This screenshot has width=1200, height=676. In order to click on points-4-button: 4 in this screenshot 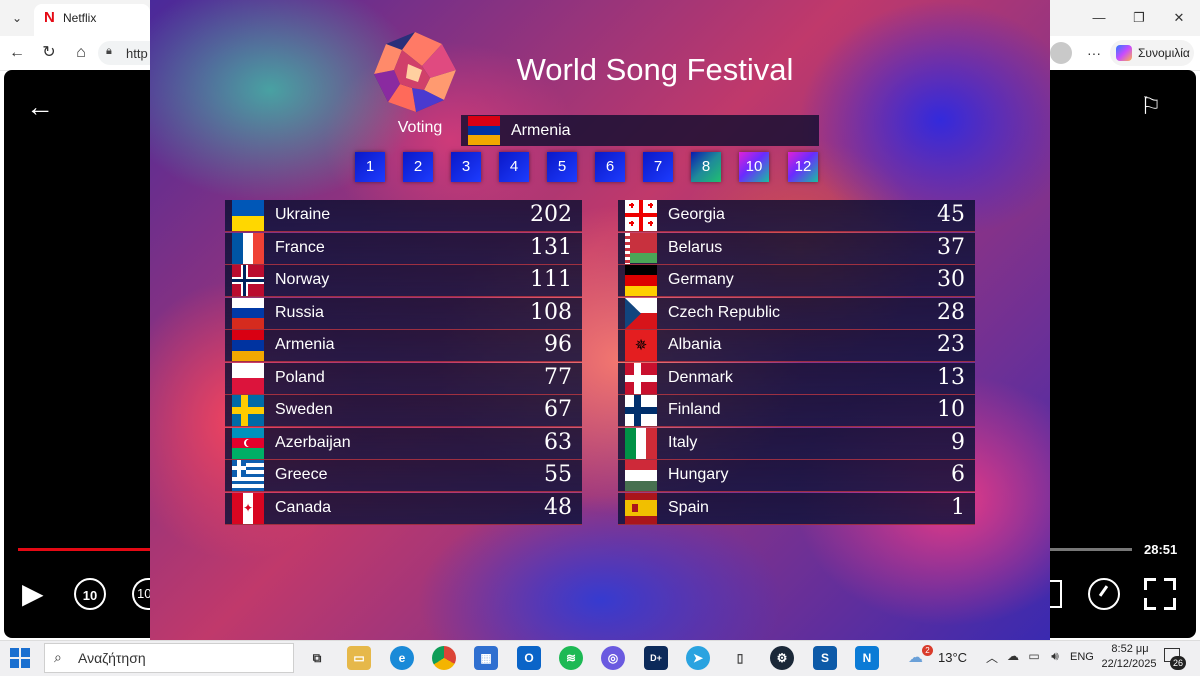, I will do `click(514, 167)`.